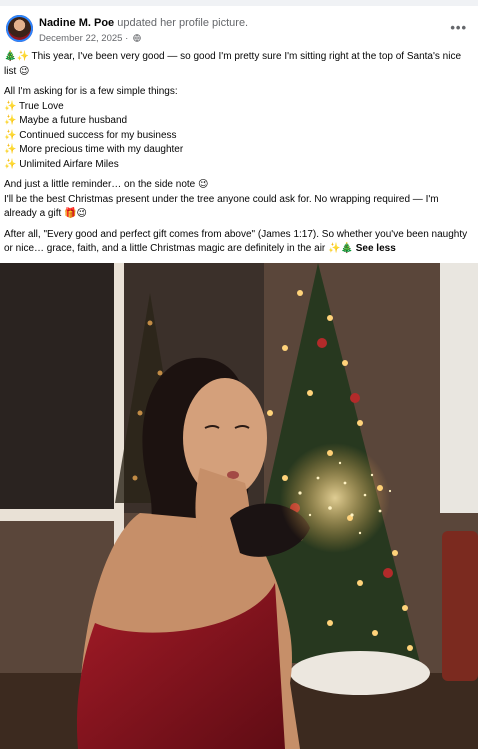  What do you see at coordinates (62, 515) in the screenshot?
I see `window-sill` at bounding box center [62, 515].